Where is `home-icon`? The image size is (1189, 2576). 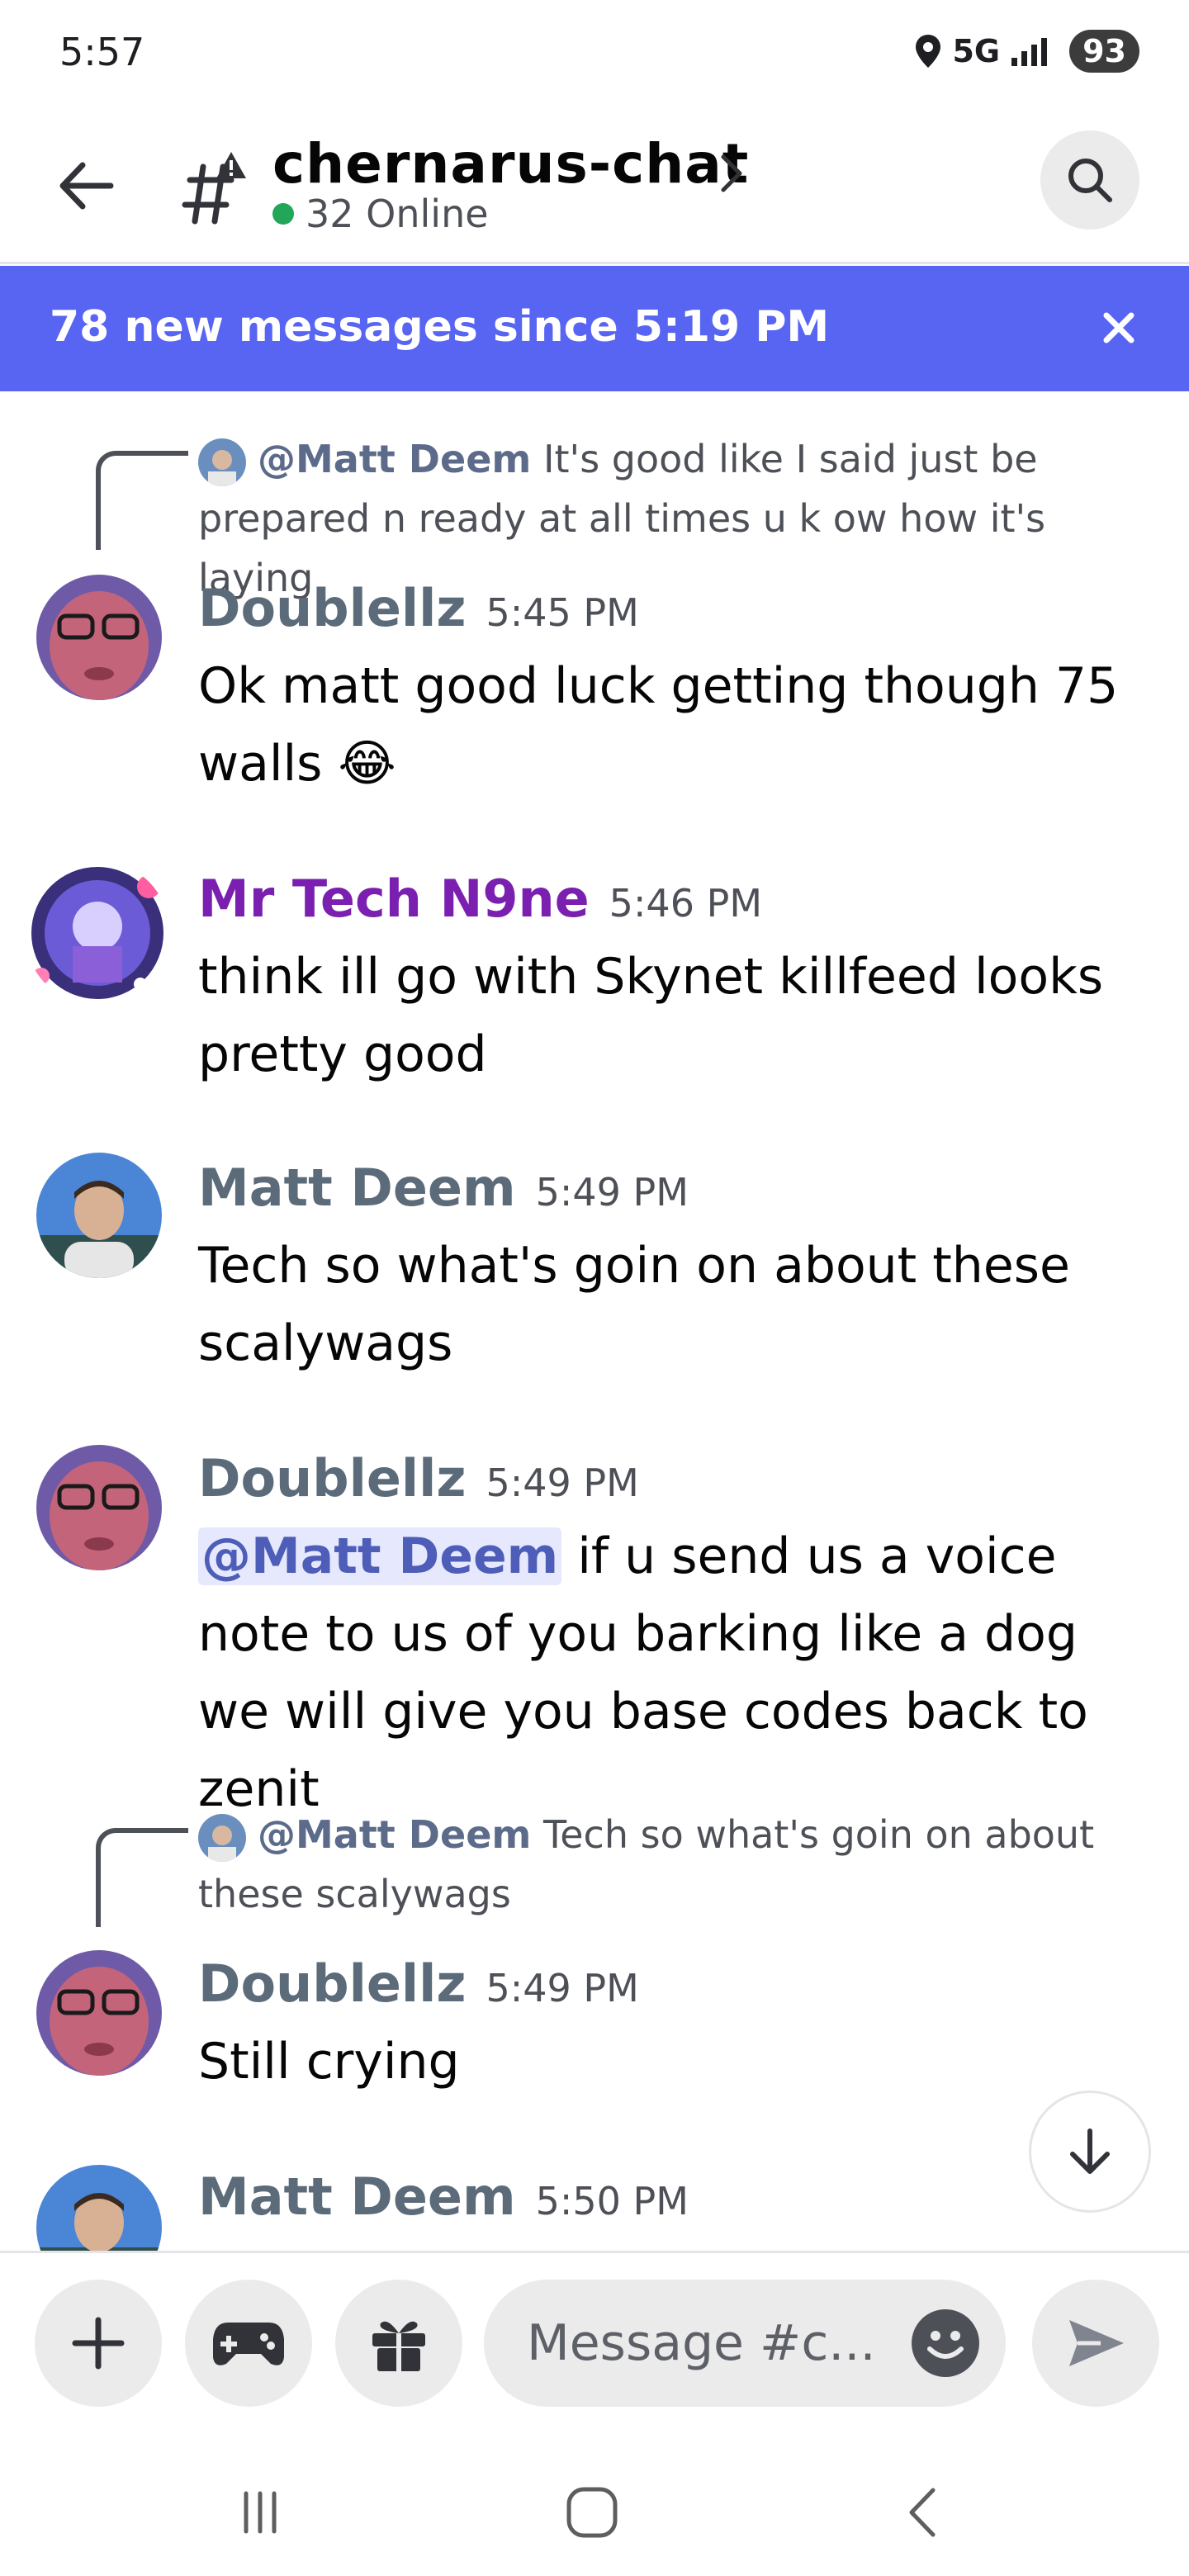 home-icon is located at coordinates (592, 2512).